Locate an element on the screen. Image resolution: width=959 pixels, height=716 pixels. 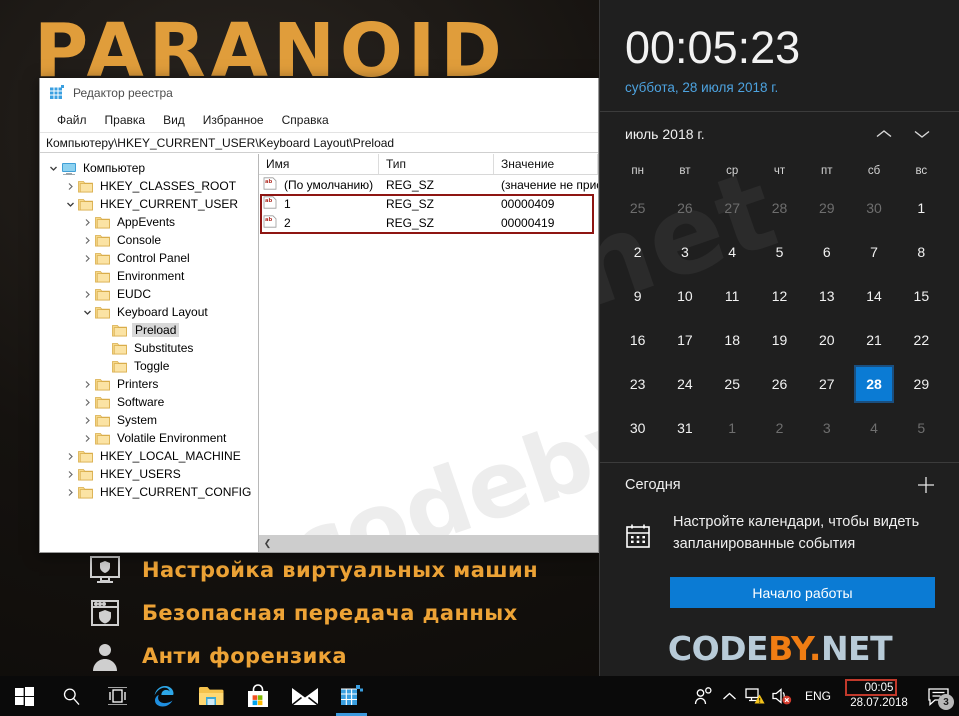
plus-icon is located at coordinates (926, 485).